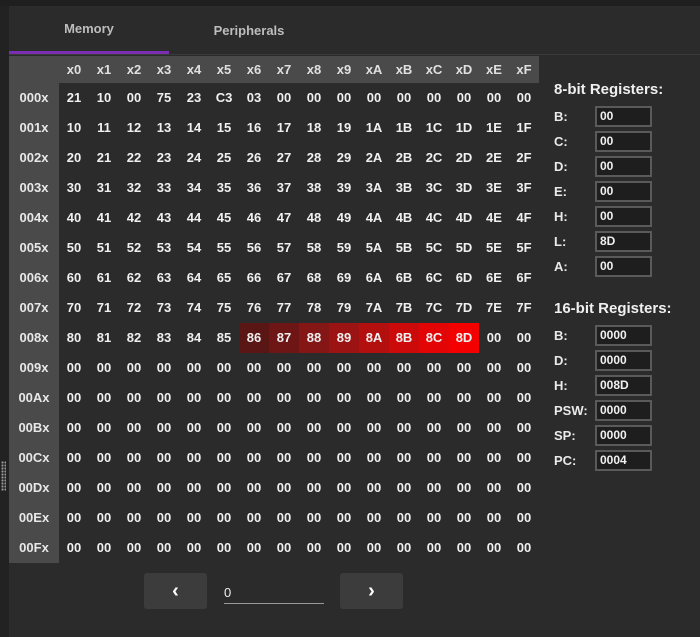  What do you see at coordinates (164, 218) in the screenshot?
I see `memory-cell: 43` at bounding box center [164, 218].